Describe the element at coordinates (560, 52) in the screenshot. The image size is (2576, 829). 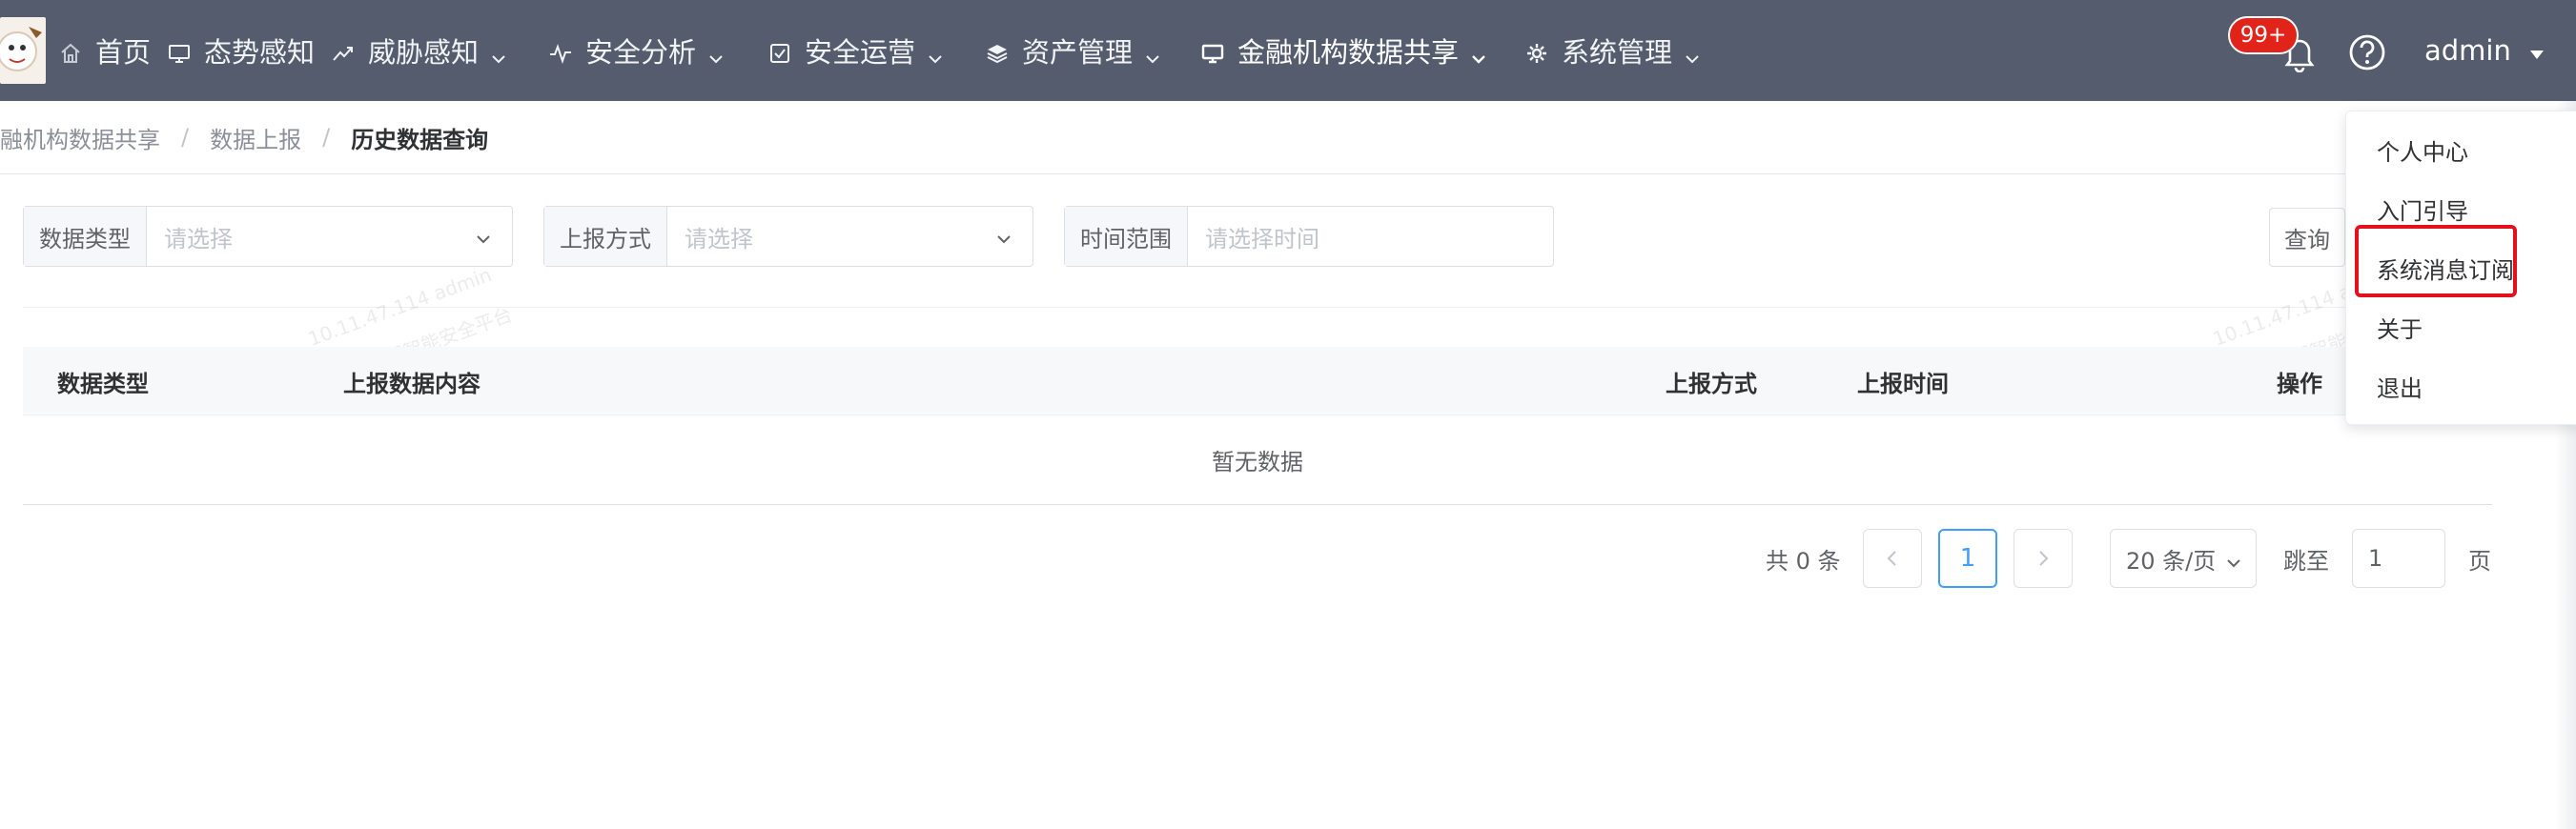
I see `pulse-icon` at that location.